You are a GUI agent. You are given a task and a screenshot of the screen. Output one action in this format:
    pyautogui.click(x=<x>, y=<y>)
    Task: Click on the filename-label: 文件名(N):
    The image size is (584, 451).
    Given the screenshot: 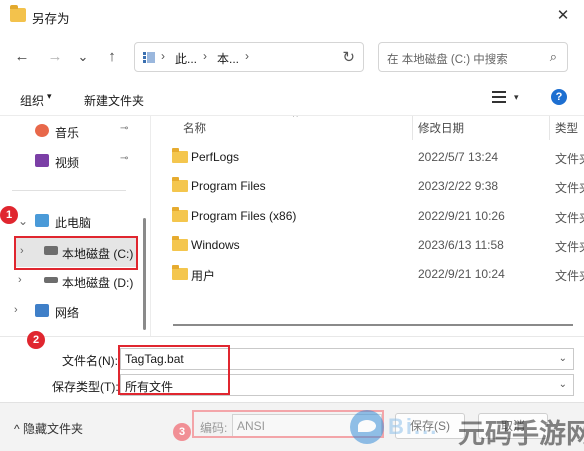 What is the action you would take?
    pyautogui.click(x=90, y=361)
    